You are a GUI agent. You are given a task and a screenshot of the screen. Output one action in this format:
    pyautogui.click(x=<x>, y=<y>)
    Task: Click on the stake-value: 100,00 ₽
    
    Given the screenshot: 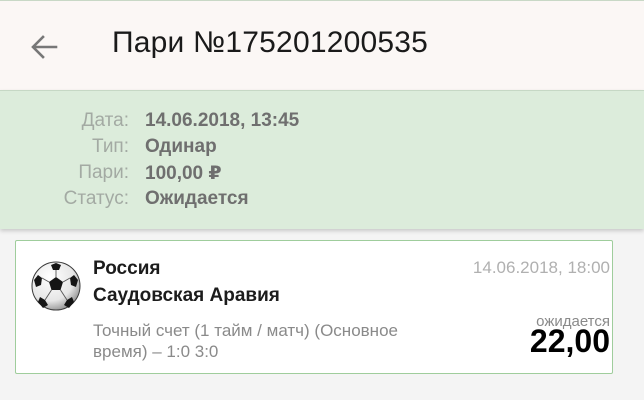 What is the action you would take?
    pyautogui.click(x=183, y=173)
    